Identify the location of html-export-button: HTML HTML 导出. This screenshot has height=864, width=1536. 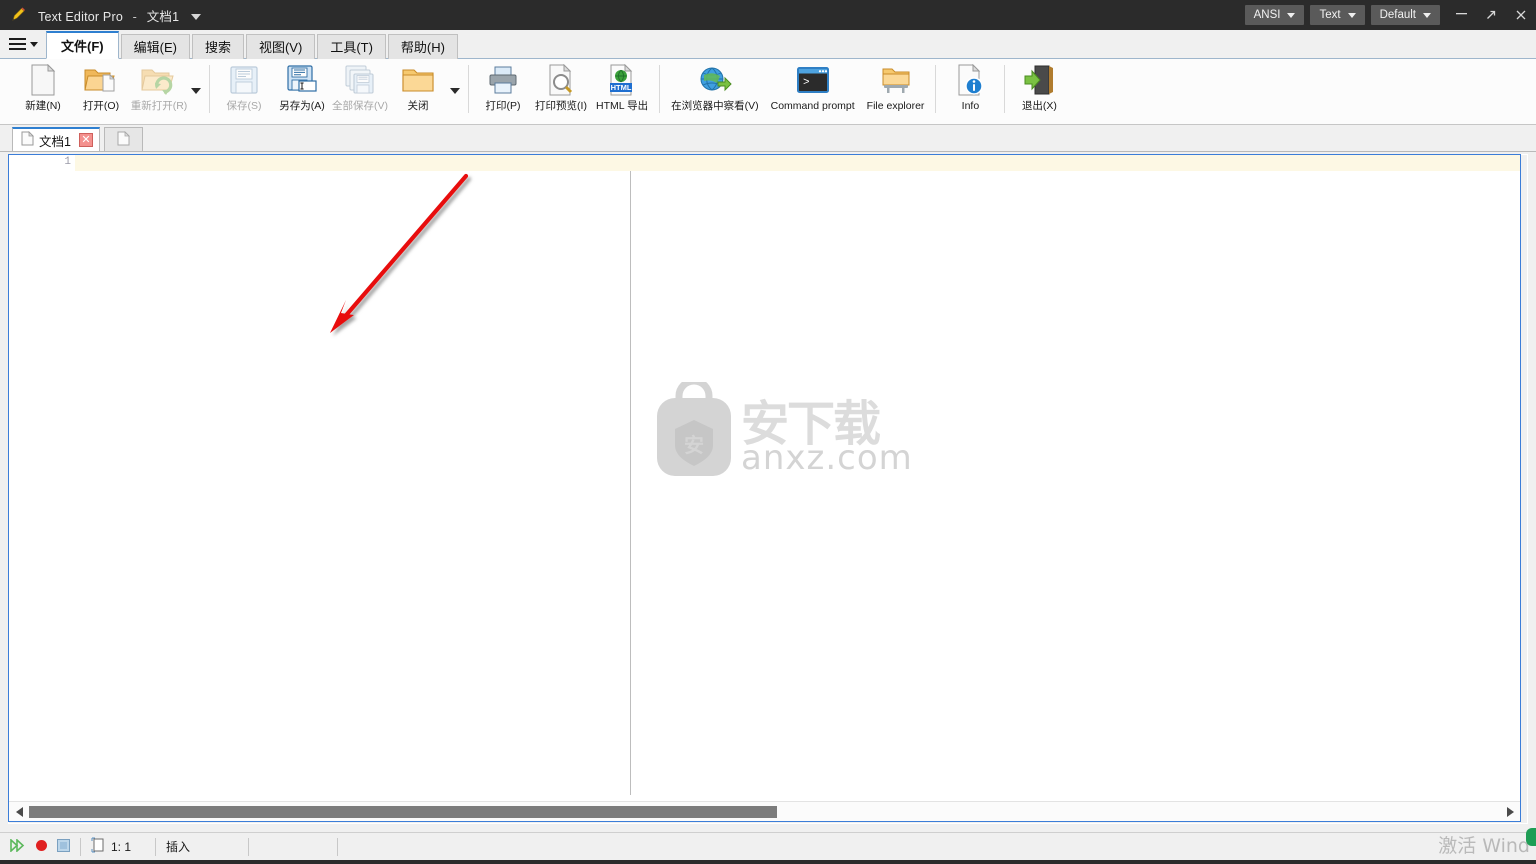
(622, 91).